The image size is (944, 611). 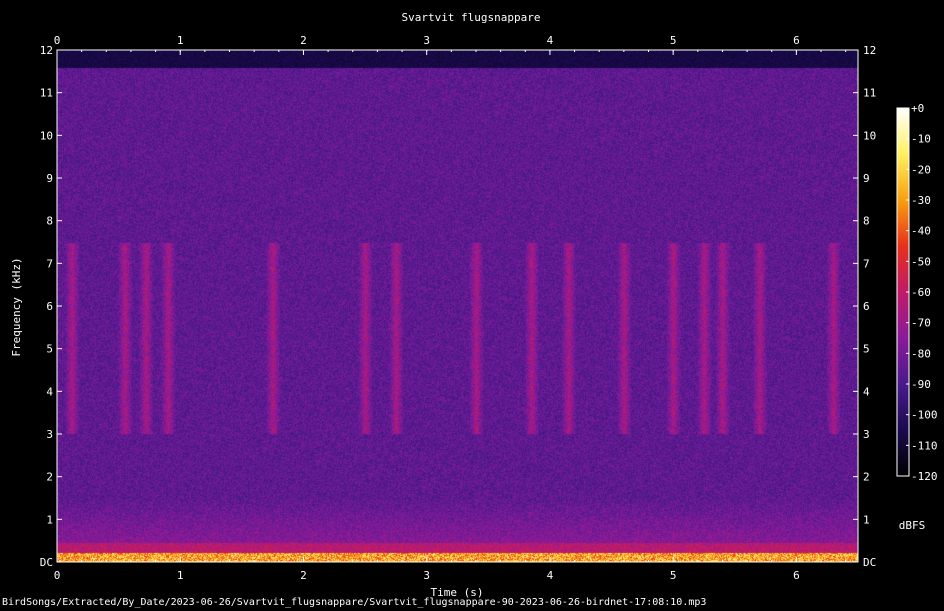 What do you see at coordinates (470, 17) in the screenshot?
I see `chart-title: Svartvit flugsnappare` at bounding box center [470, 17].